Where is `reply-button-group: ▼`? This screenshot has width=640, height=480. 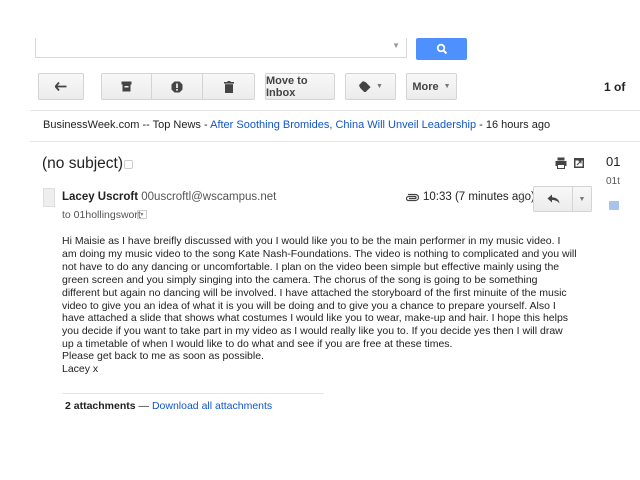 reply-button-group: ▼ is located at coordinates (562, 199).